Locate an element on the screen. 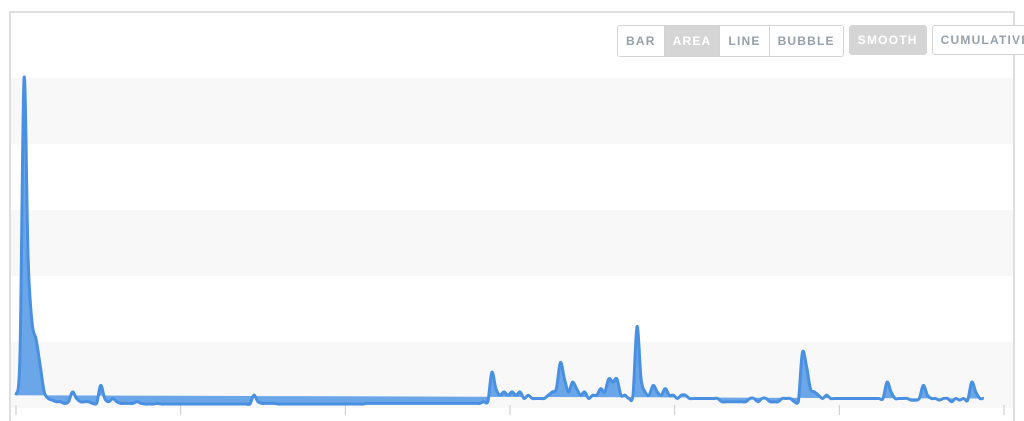 Image resolution: width=1024 pixels, height=421 pixels. chart-toolbar: BAR AREA LINE BUBBLE SMOOTH CUMULATIVE is located at coordinates (820, 41).